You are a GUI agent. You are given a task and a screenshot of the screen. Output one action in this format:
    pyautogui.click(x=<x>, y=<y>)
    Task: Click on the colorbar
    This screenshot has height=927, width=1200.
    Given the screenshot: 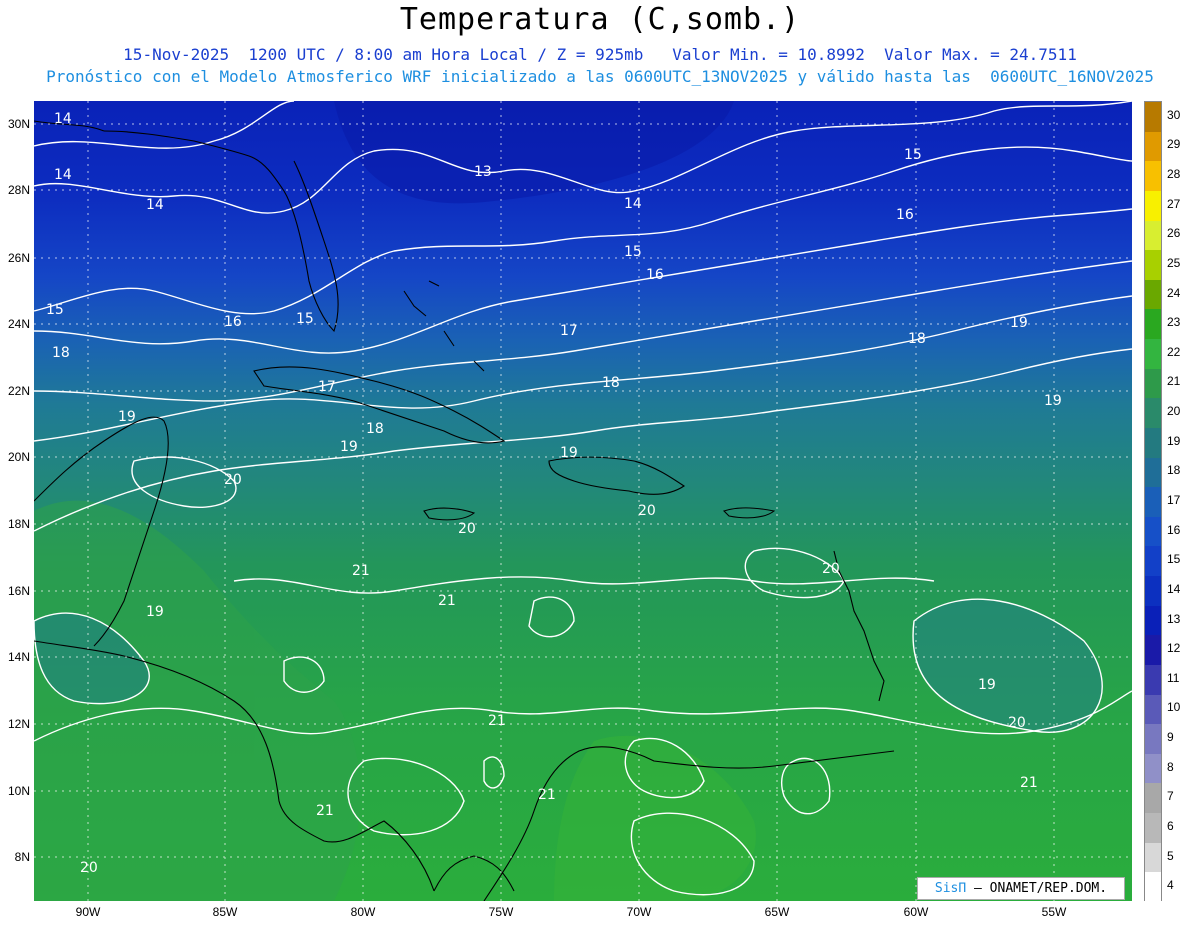 What is the action you would take?
    pyautogui.click(x=1153, y=502)
    